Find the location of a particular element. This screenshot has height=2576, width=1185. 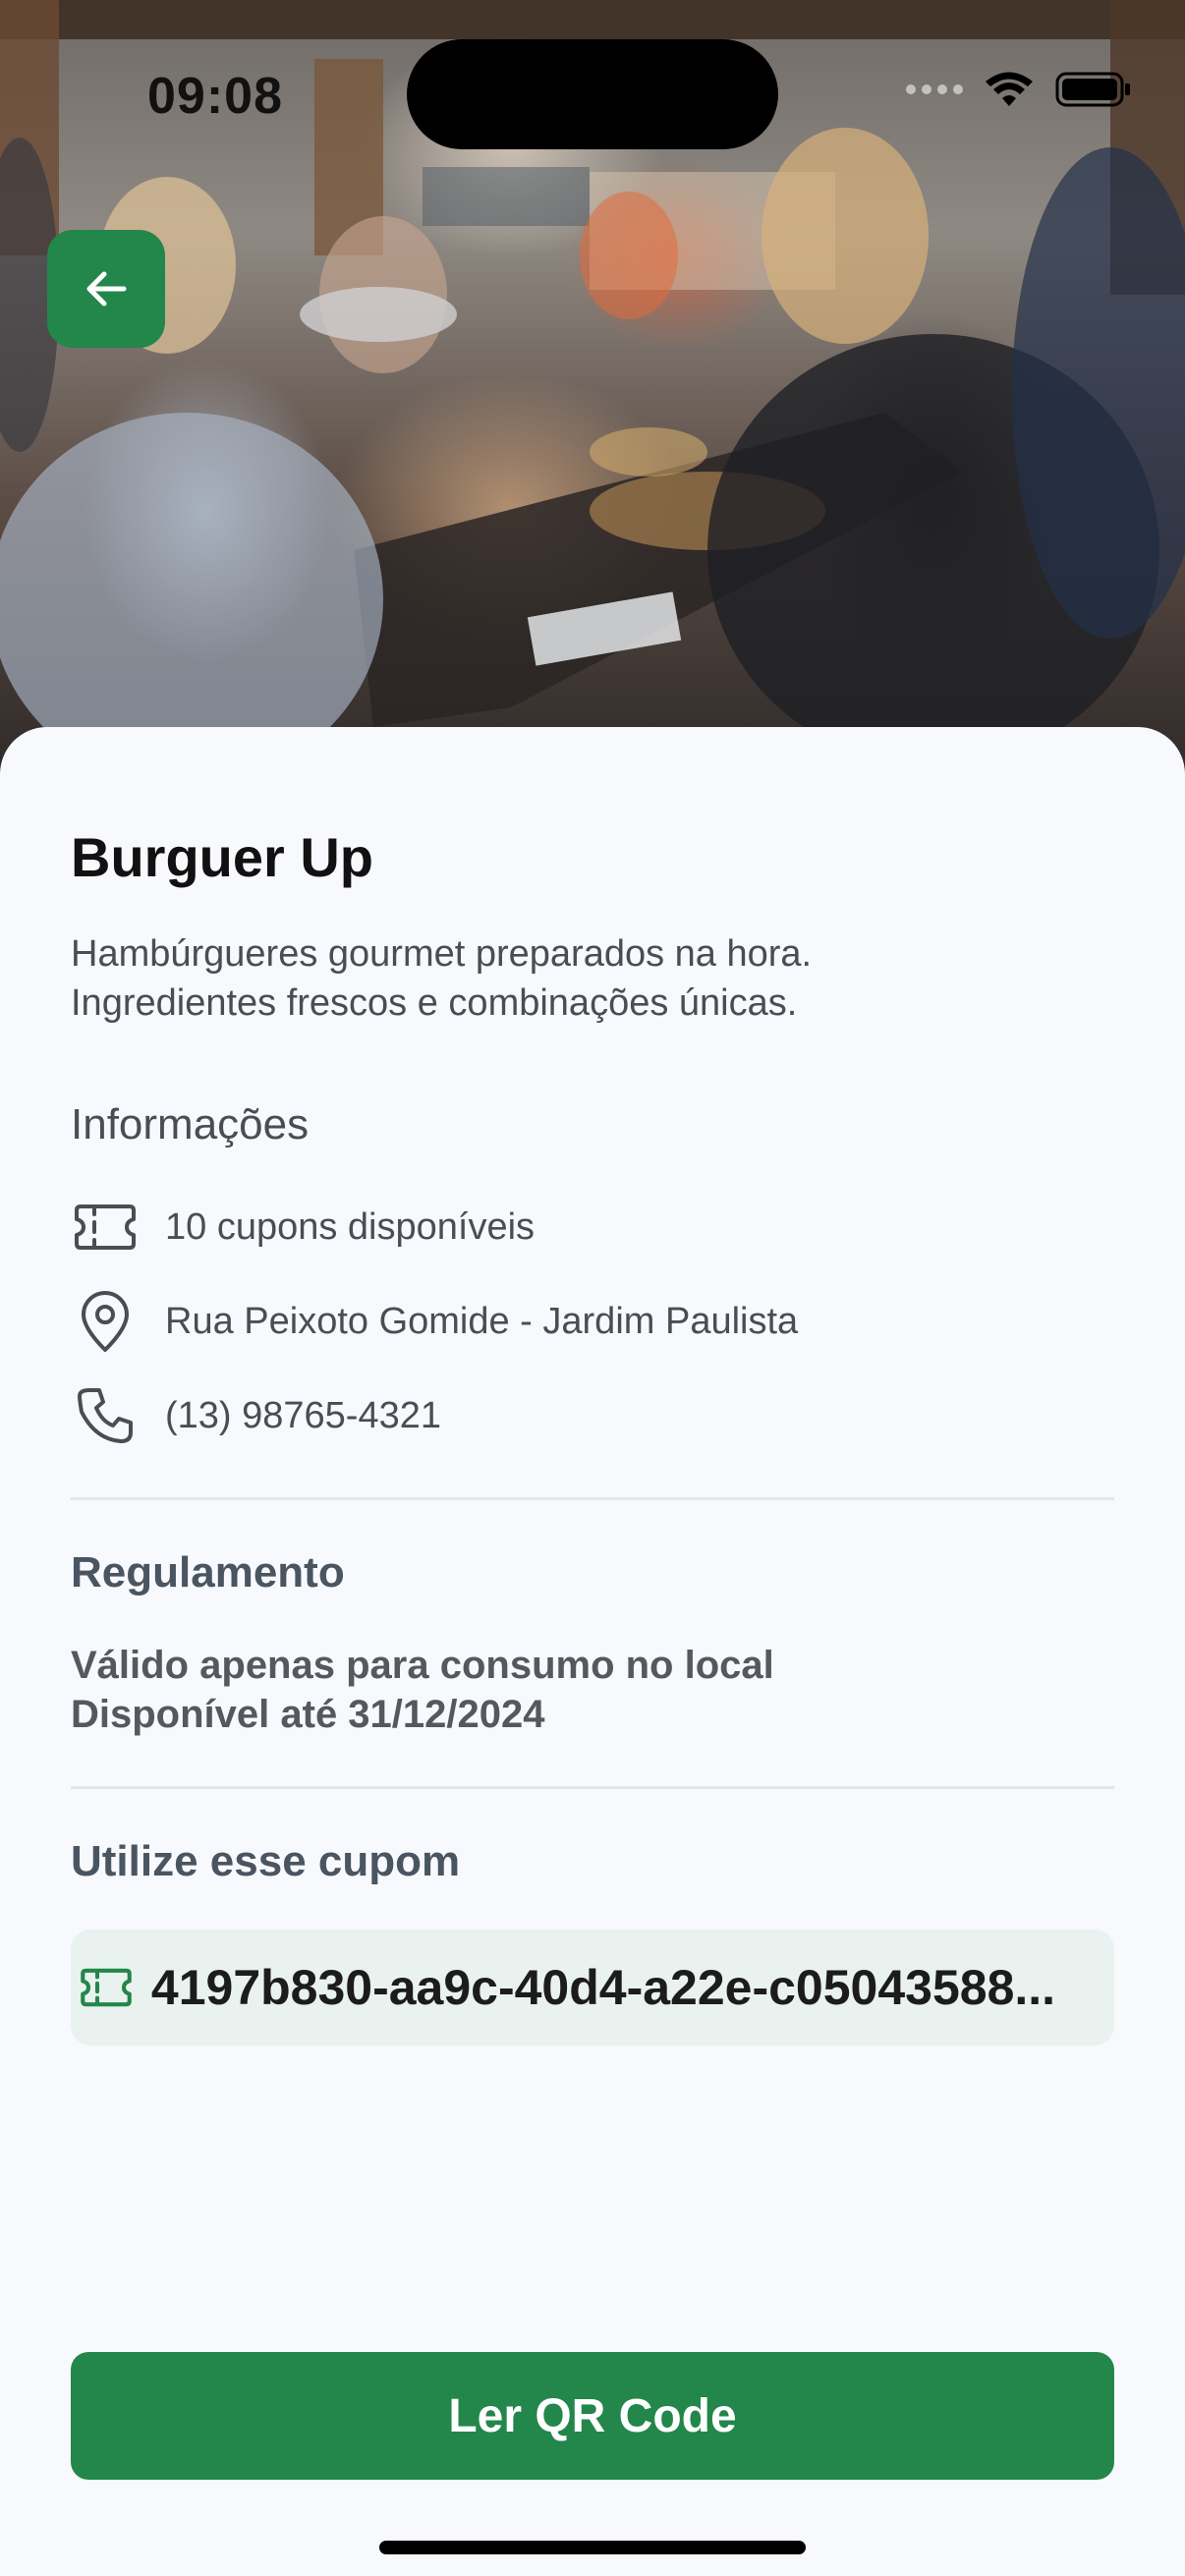

info-address-row: Rua Peixoto Gomide - Jardim Paulista is located at coordinates (435, 1321).